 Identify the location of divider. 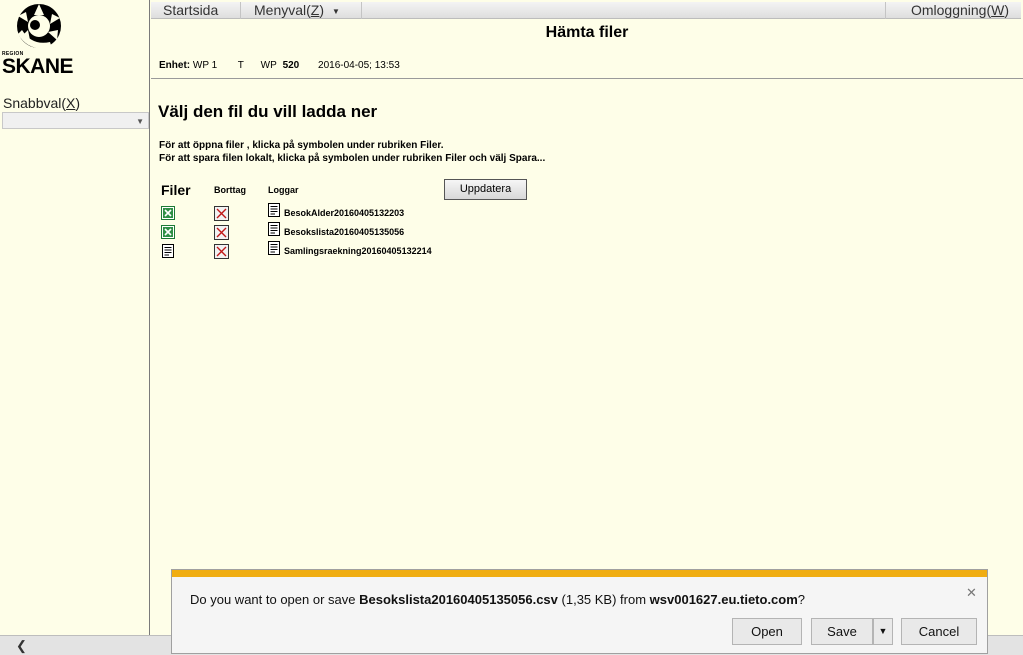
(587, 78).